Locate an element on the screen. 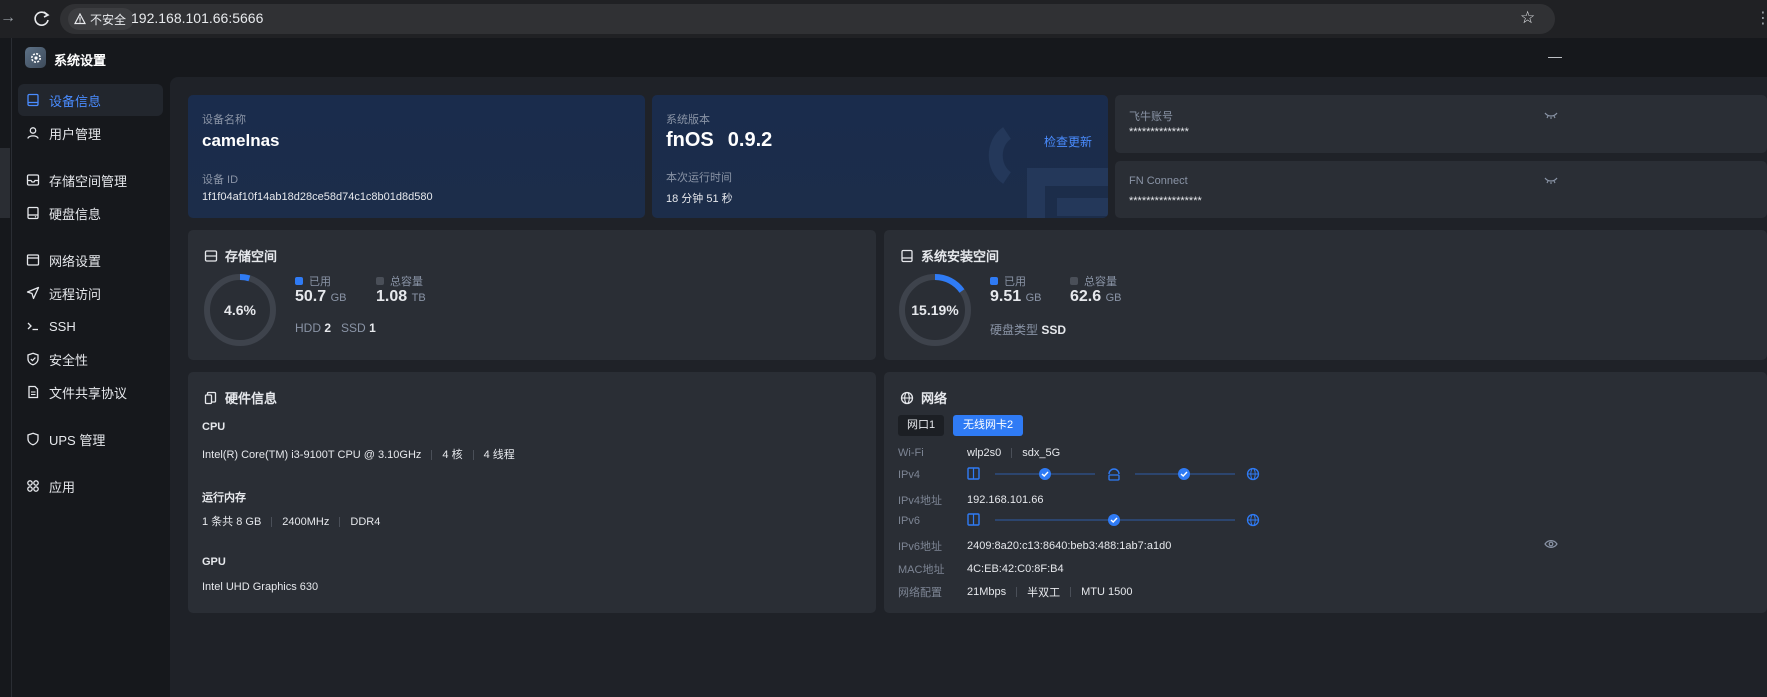  sidebar-item-ups: UPS 管理 is located at coordinates (90, 439).